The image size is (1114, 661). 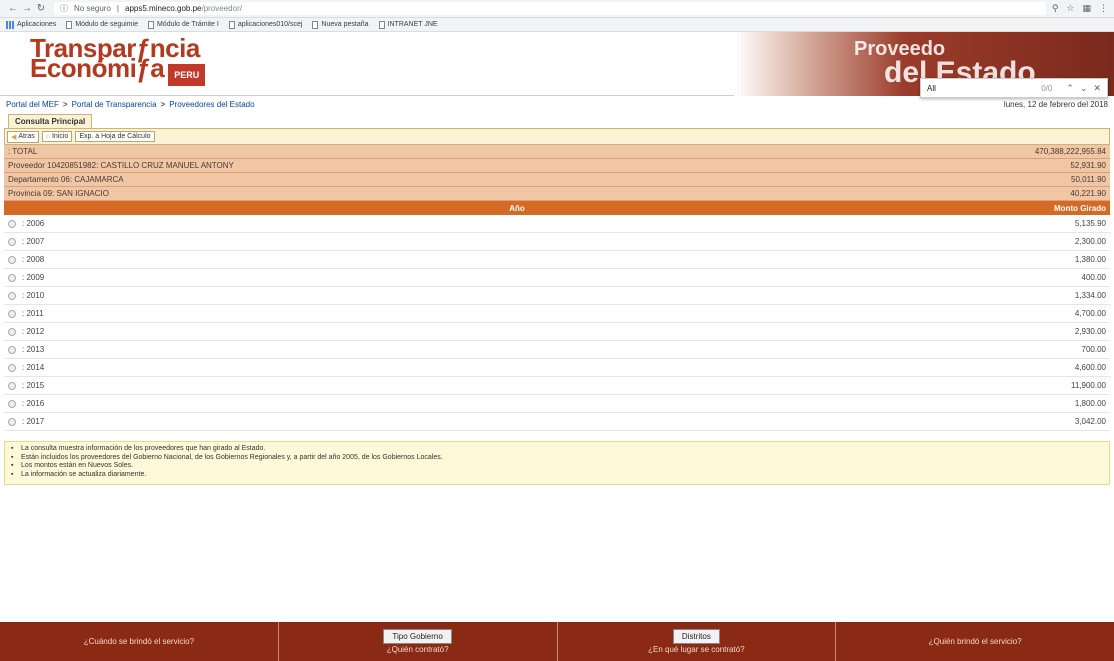 What do you see at coordinates (696, 636) in the screenshot?
I see `footer-button: Distritos` at bounding box center [696, 636].